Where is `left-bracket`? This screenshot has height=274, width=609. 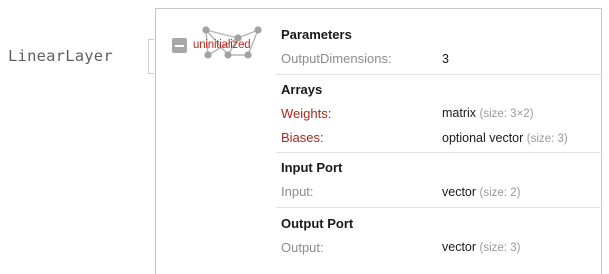
left-bracket is located at coordinates (151, 56).